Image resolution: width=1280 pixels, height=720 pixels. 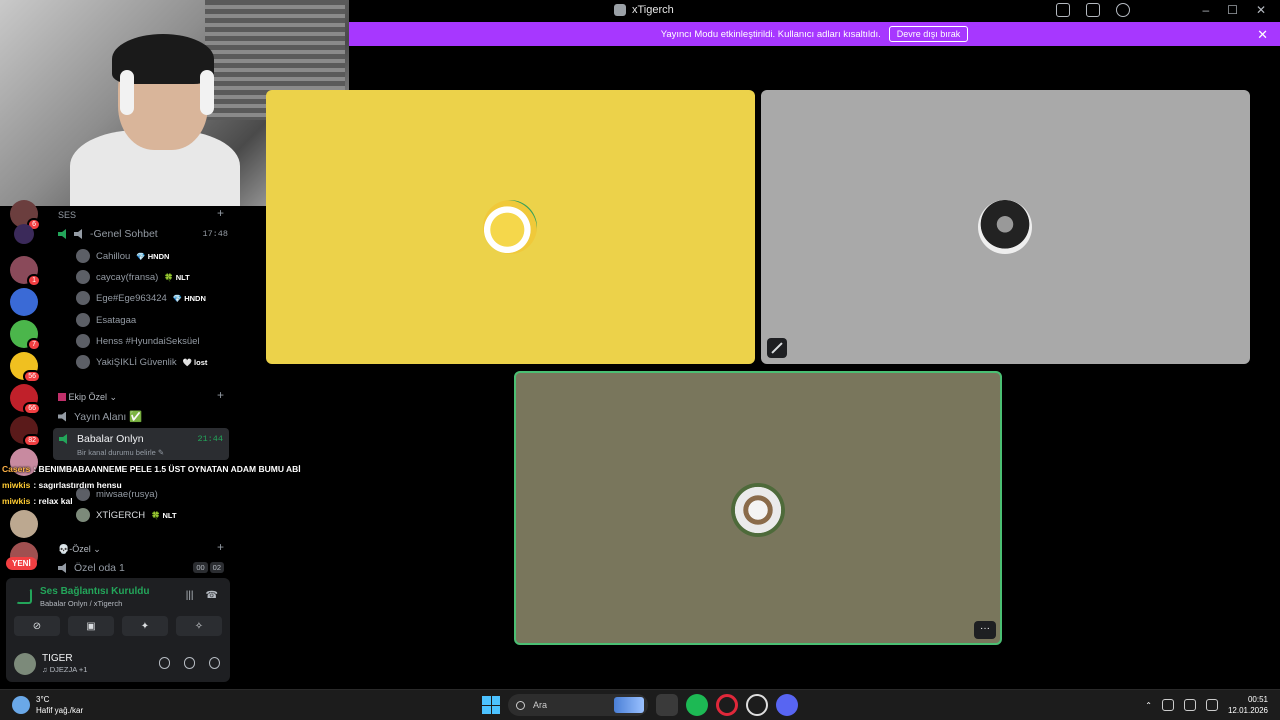 What do you see at coordinates (1211, 705) in the screenshot?
I see `volume-icon` at bounding box center [1211, 705].